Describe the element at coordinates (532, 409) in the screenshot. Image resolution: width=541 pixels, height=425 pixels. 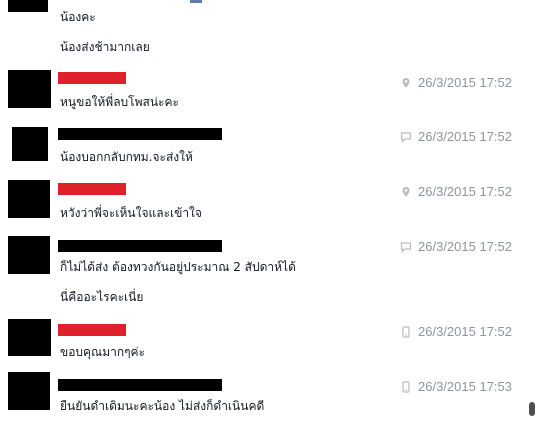
I see `scrollbar-thumb` at that location.